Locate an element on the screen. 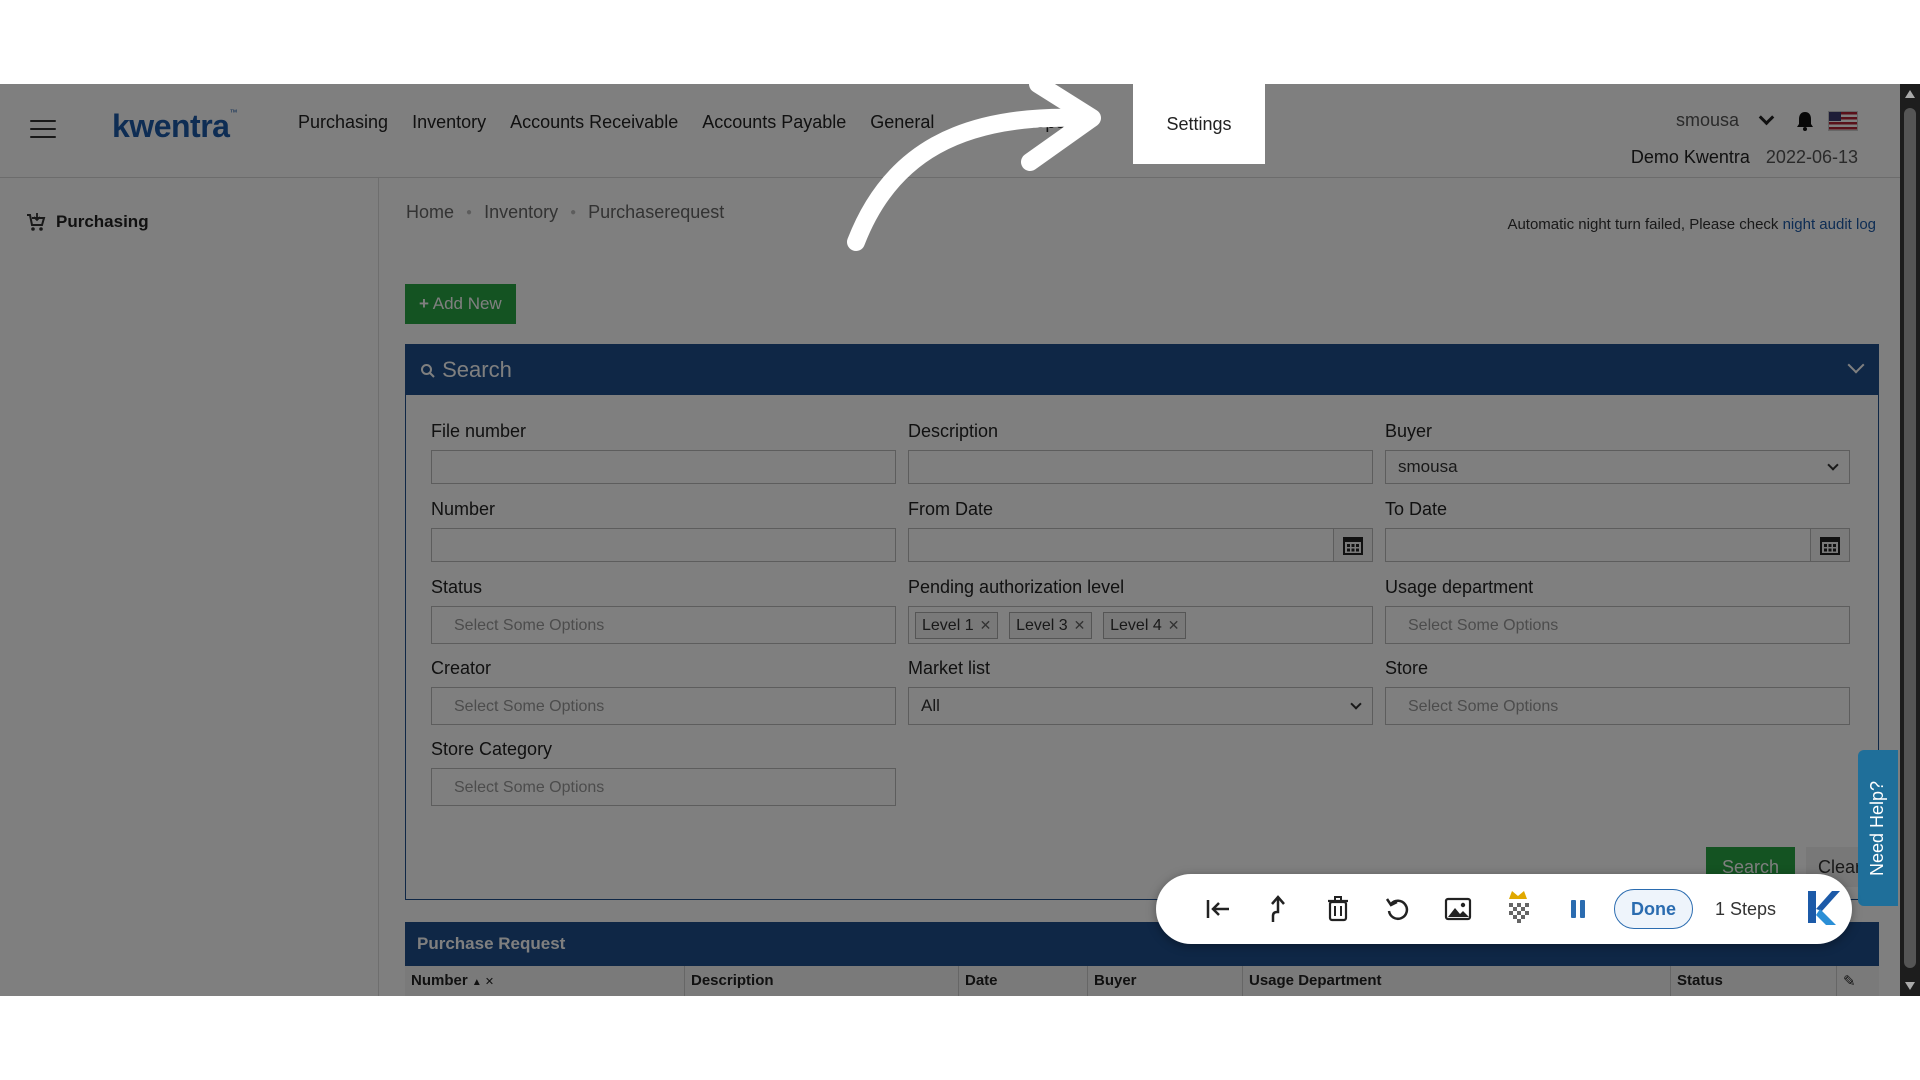 The width and height of the screenshot is (1920, 1080). col-description: Description is located at coordinates (822, 981).